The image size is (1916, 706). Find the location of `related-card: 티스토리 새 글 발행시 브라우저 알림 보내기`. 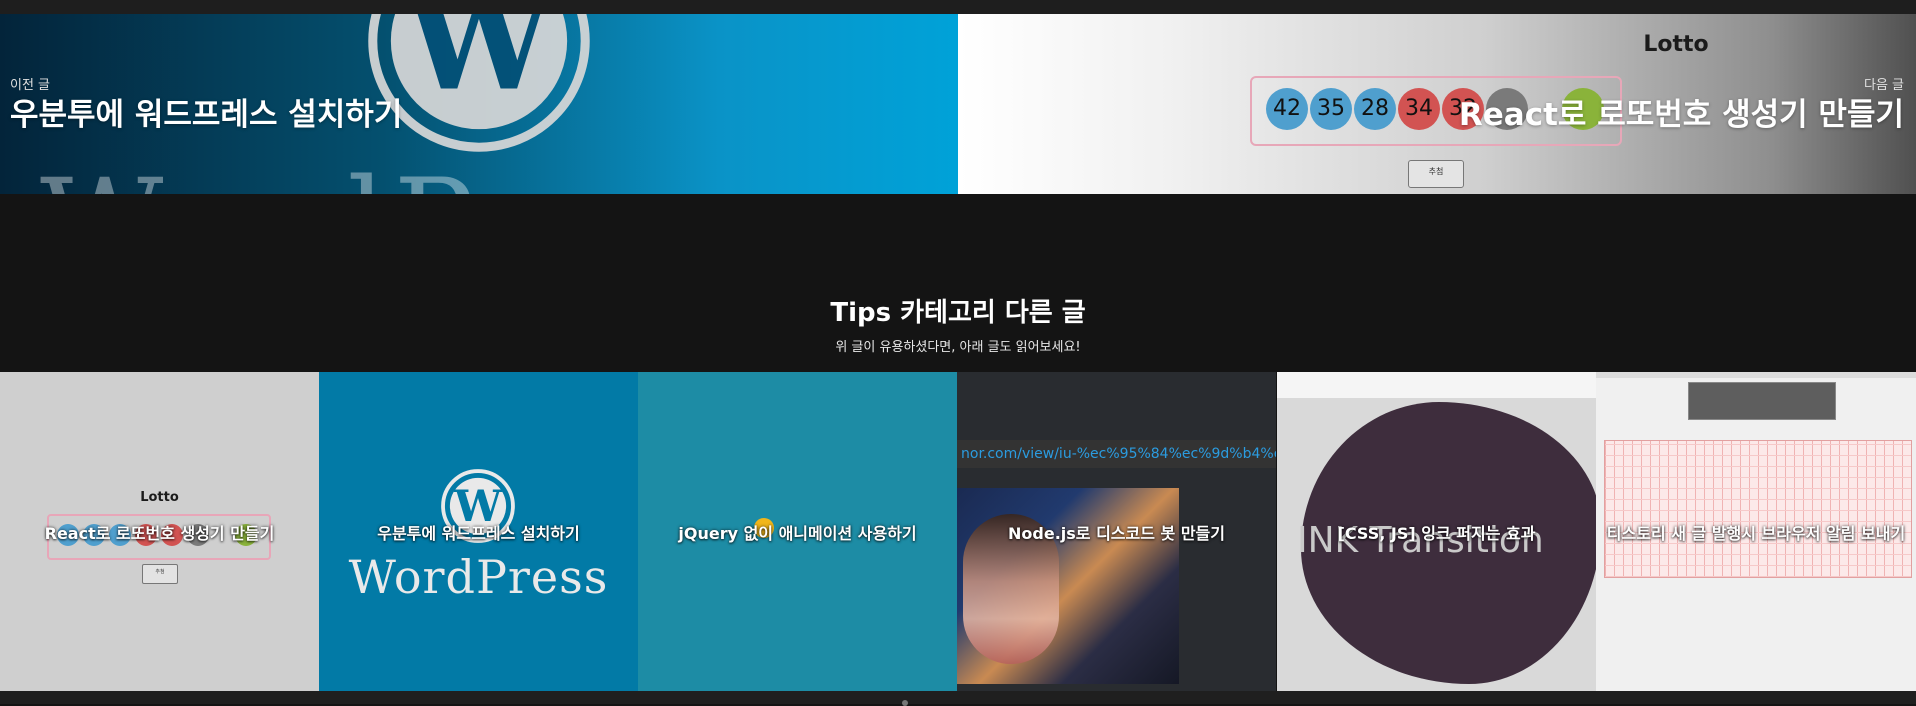

related-card: 티스토리 새 글 발행시 브라우저 알림 보내기 is located at coordinates (1756, 531).